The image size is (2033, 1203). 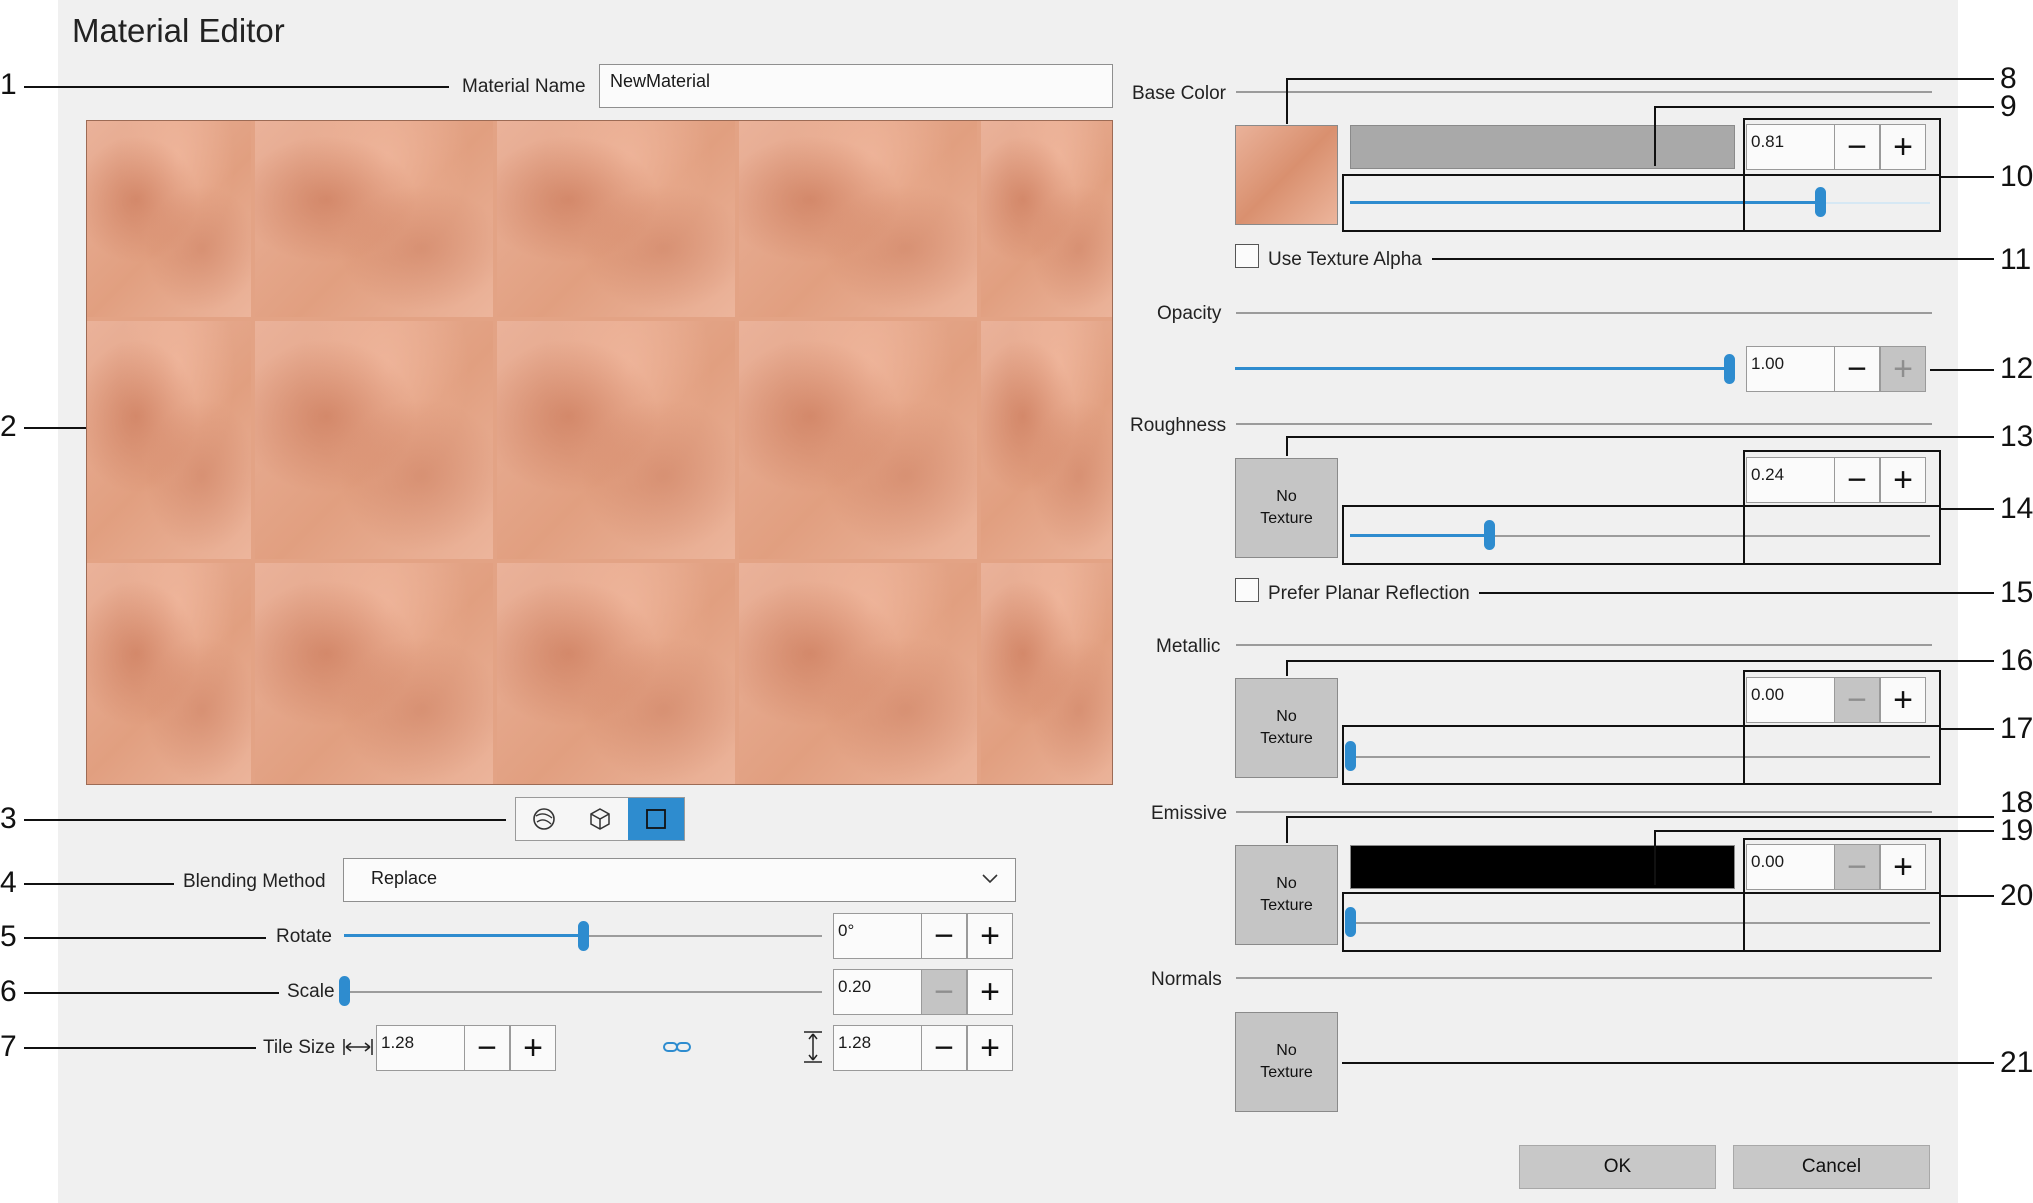 I want to click on opacity-slider-thumb, so click(x=1729, y=369).